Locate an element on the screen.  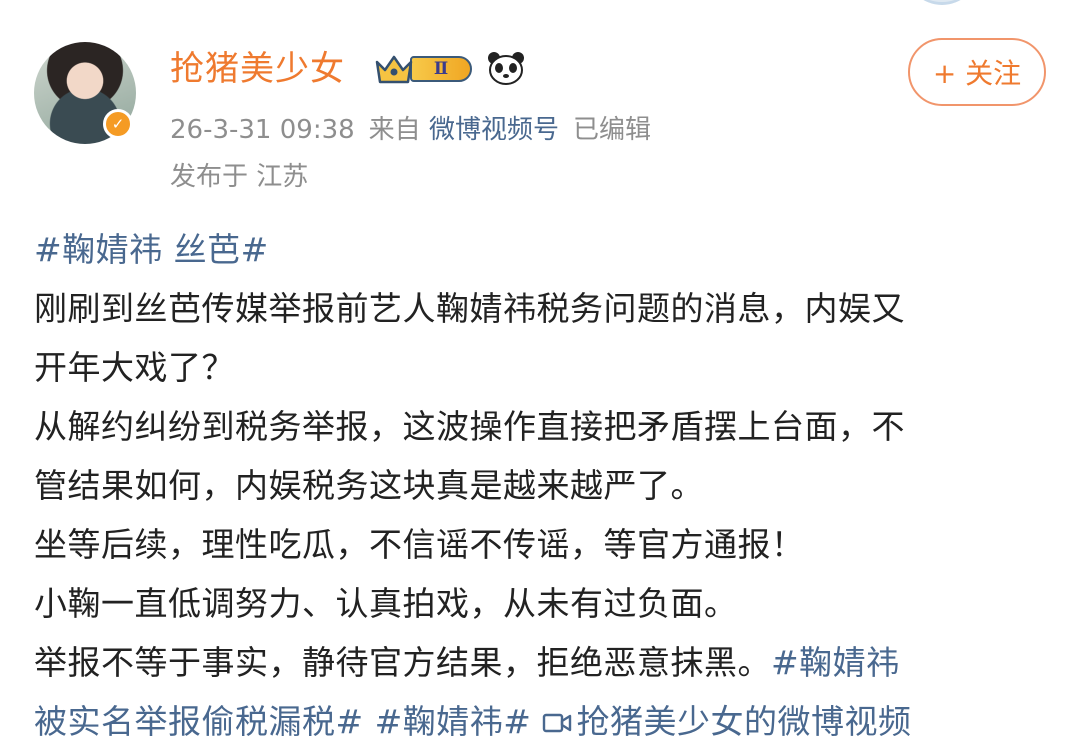
edited-label: 已编辑 is located at coordinates (612, 130).